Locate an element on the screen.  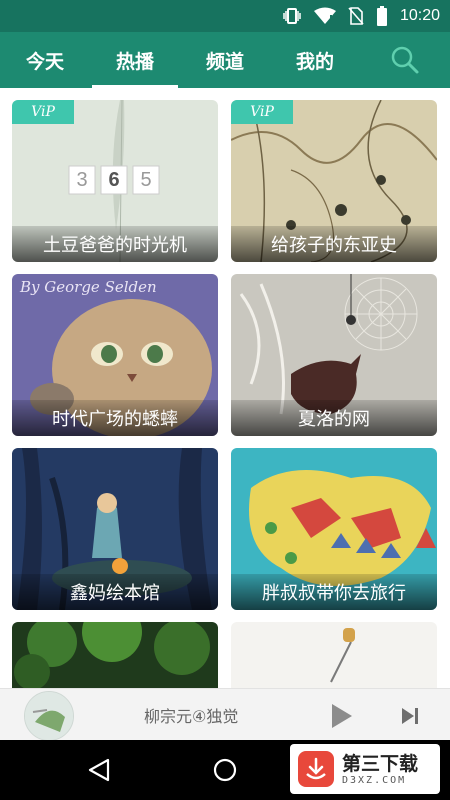
watermark-title: 第三下载 is located at coordinates (380, 763).